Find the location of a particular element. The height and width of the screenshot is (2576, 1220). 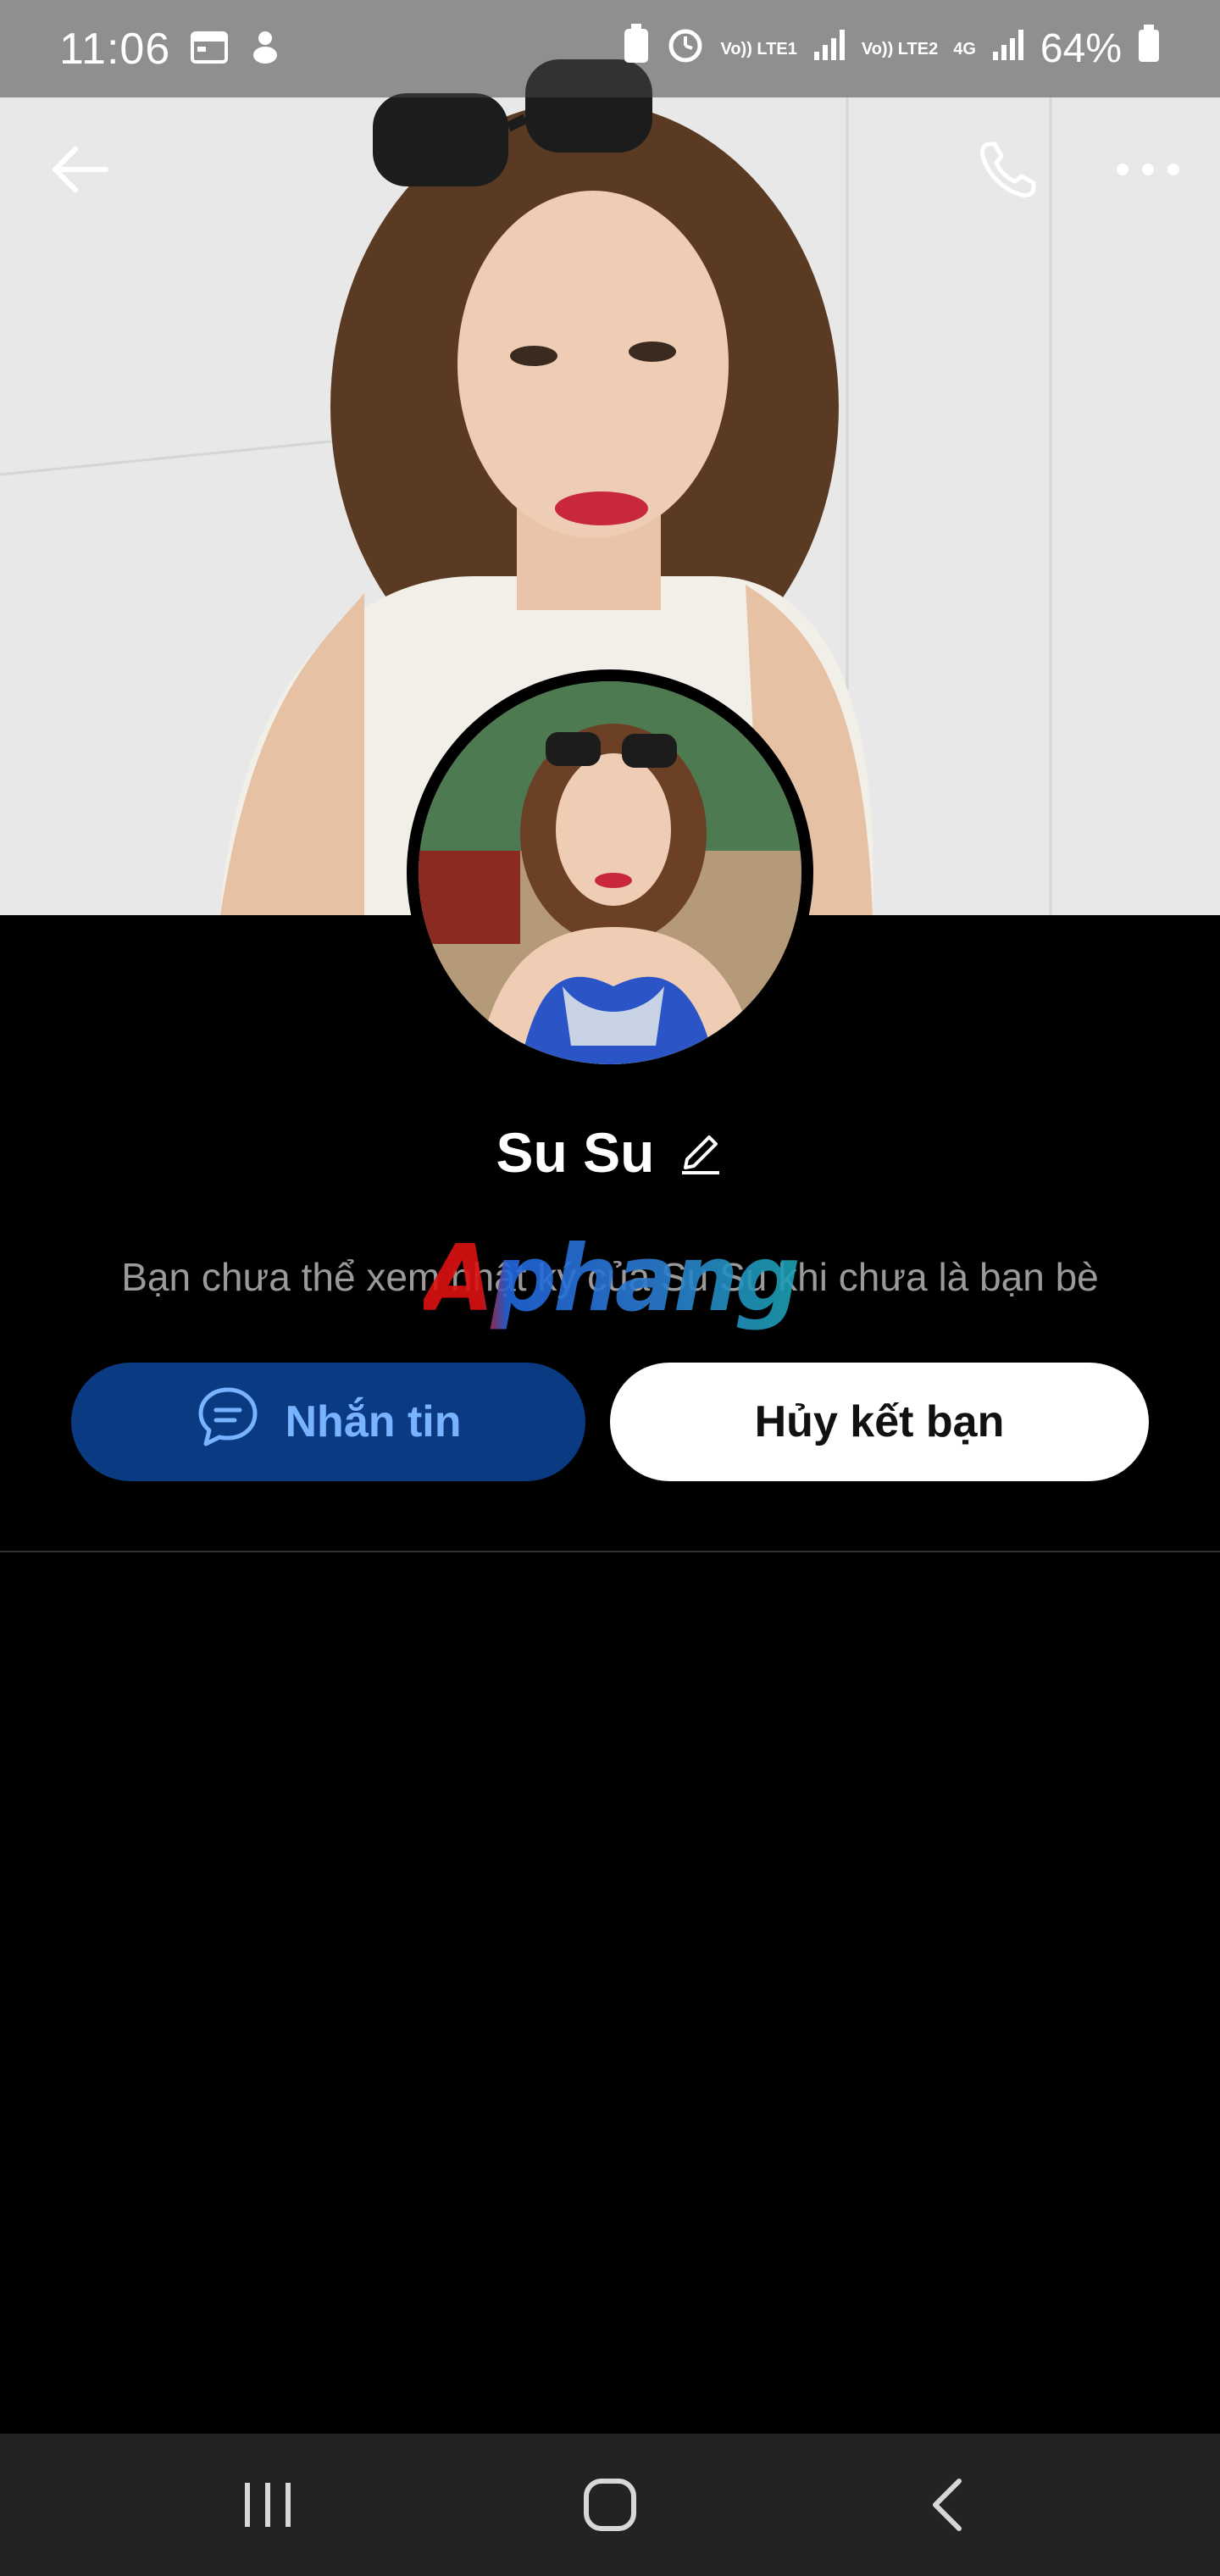

phone-icon is located at coordinates (1008, 169).